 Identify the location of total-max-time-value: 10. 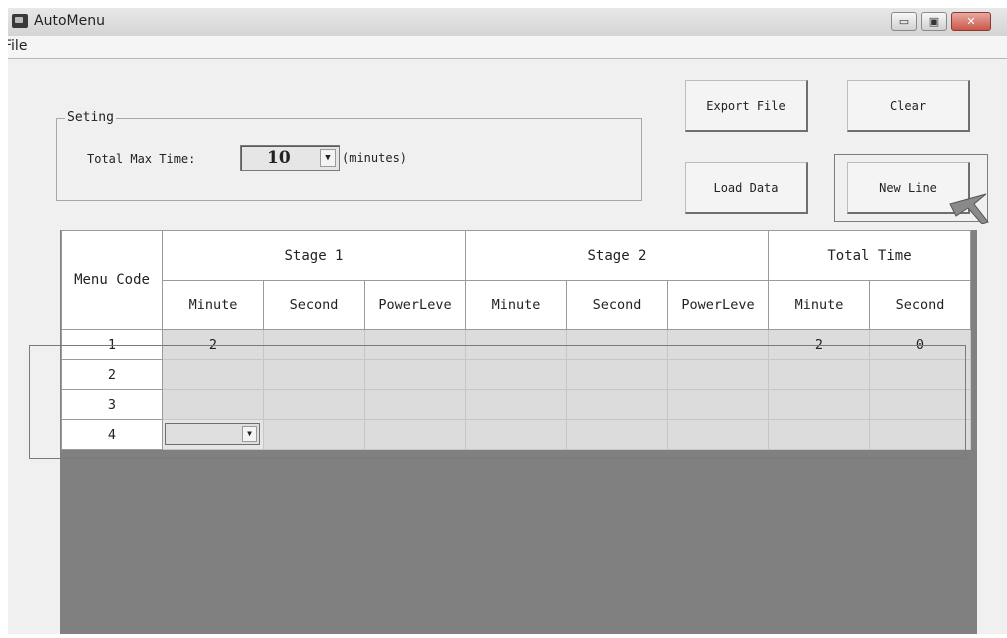
(279, 158).